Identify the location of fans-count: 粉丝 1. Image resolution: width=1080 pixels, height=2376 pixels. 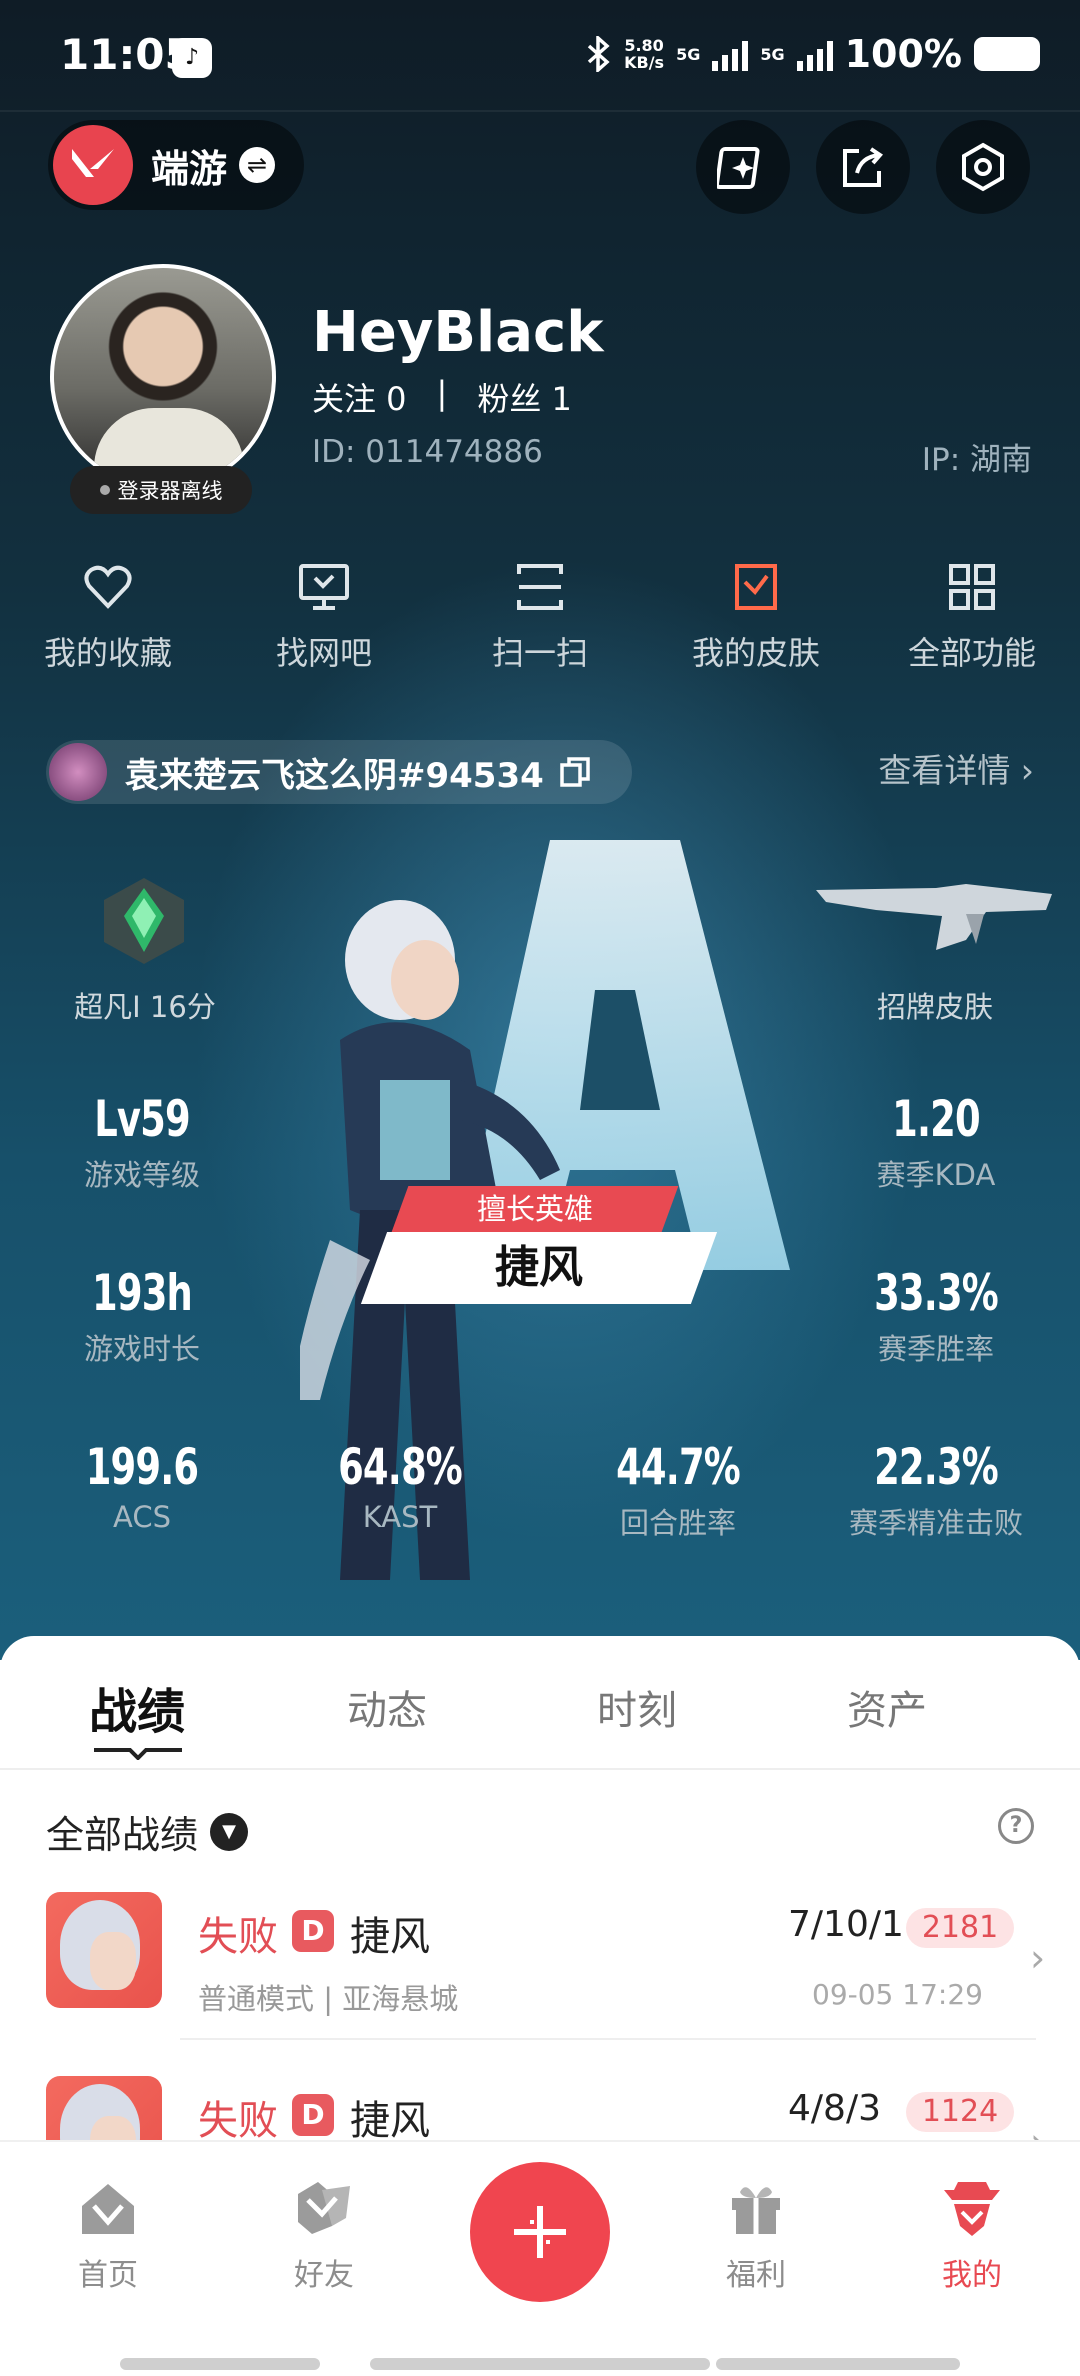
(524, 397).